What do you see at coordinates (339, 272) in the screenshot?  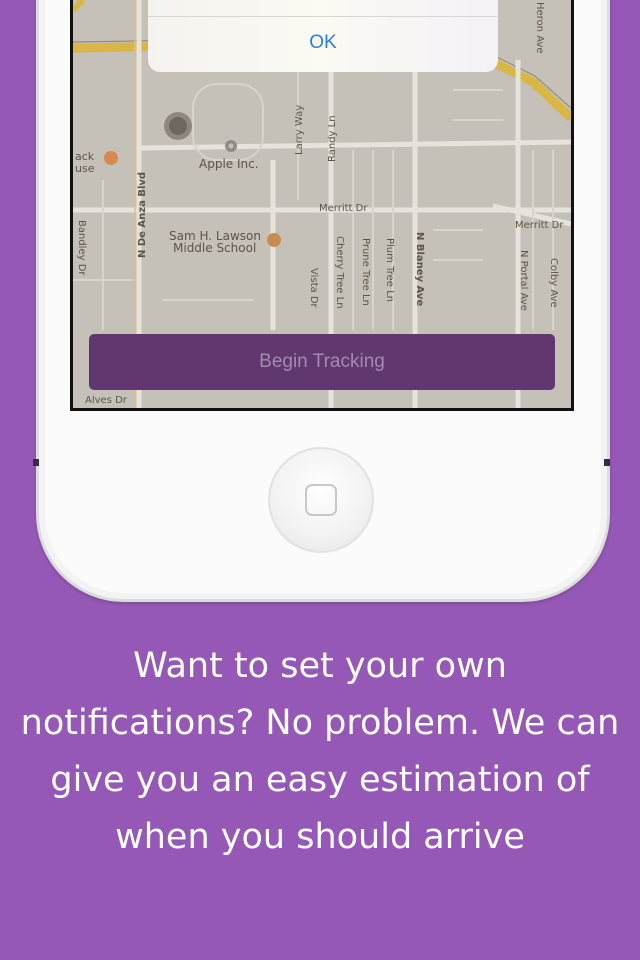 I see `map-label-cherry: Cherry Tree Ln` at bounding box center [339, 272].